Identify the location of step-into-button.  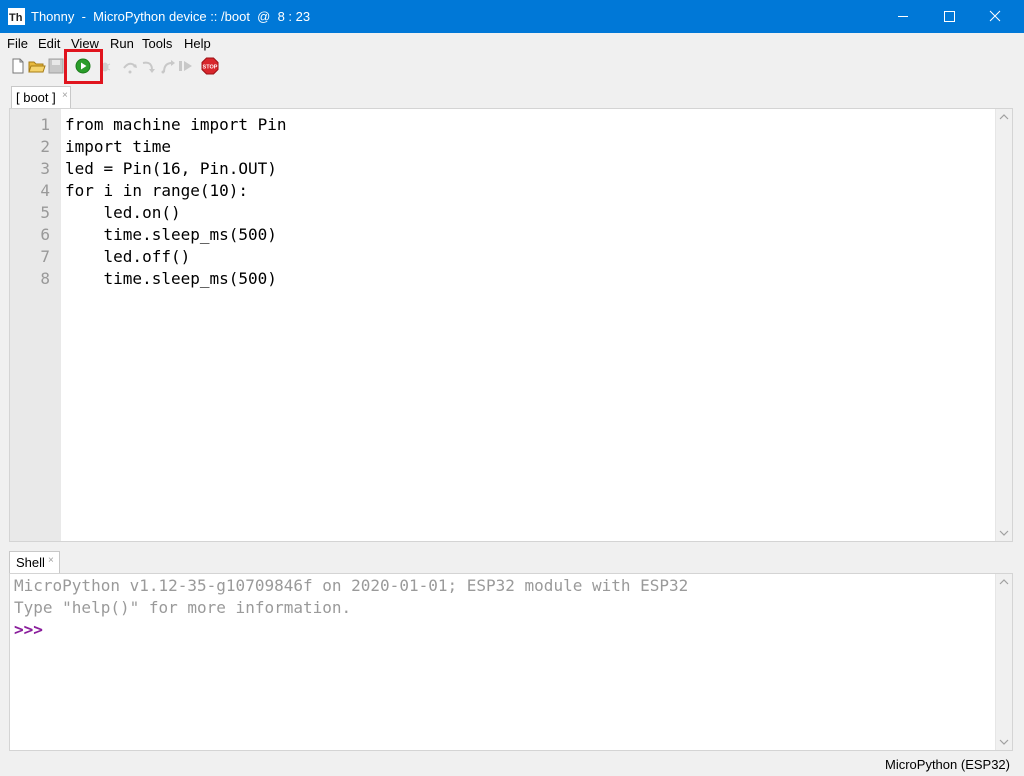
(149, 66).